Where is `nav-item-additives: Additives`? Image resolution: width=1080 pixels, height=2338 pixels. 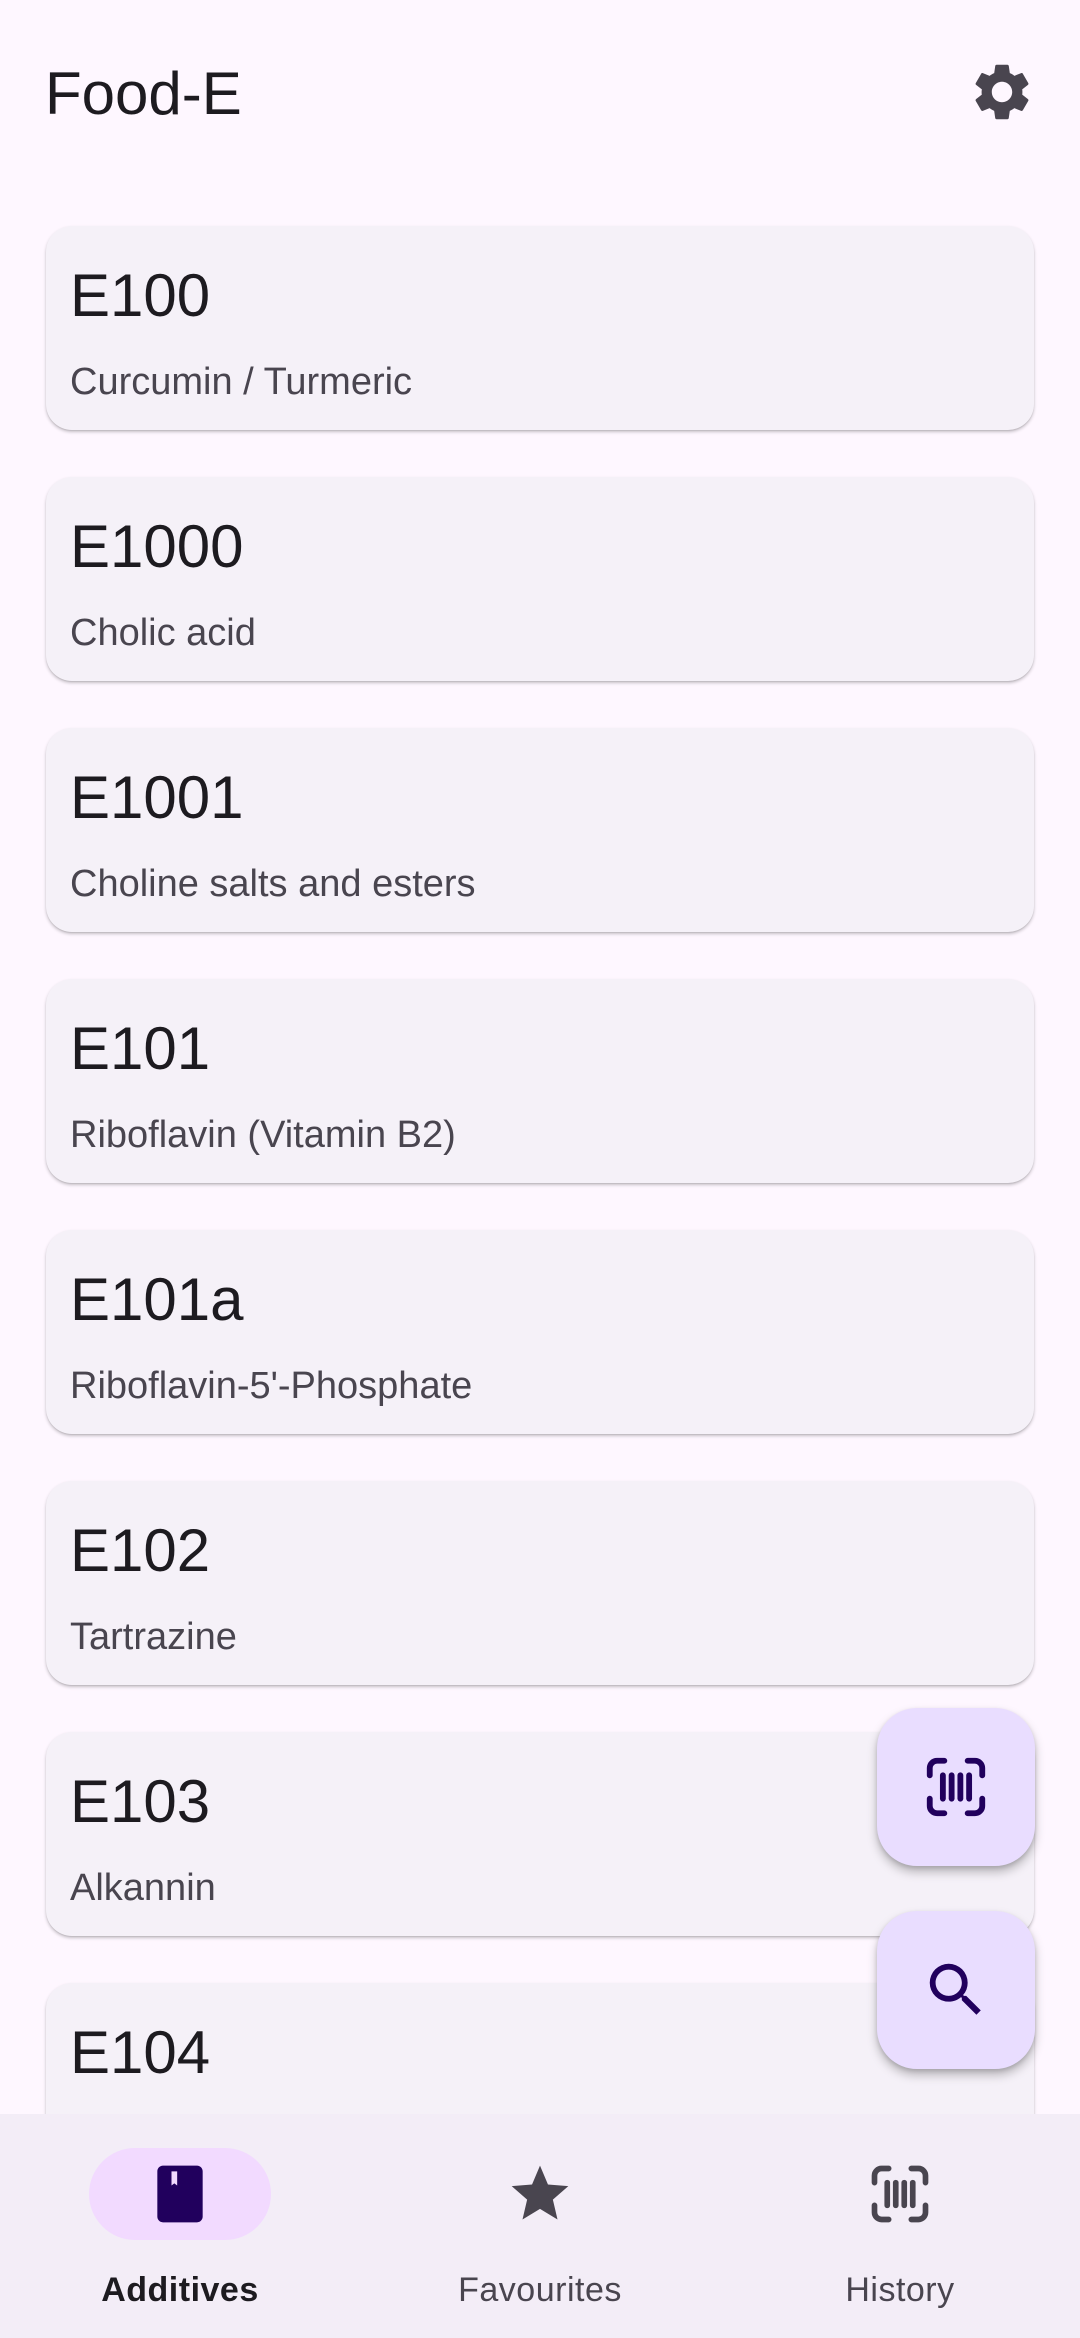
nav-item-additives: Additives is located at coordinates (180, 2226).